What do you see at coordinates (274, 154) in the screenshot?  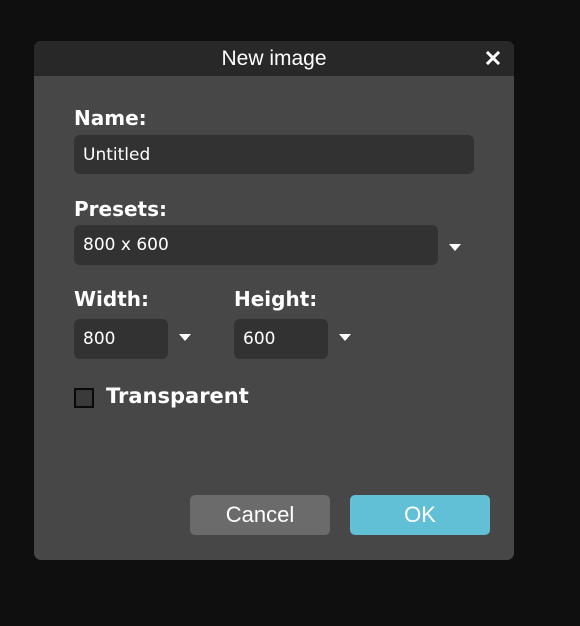 I see `name-input: Untitled` at bounding box center [274, 154].